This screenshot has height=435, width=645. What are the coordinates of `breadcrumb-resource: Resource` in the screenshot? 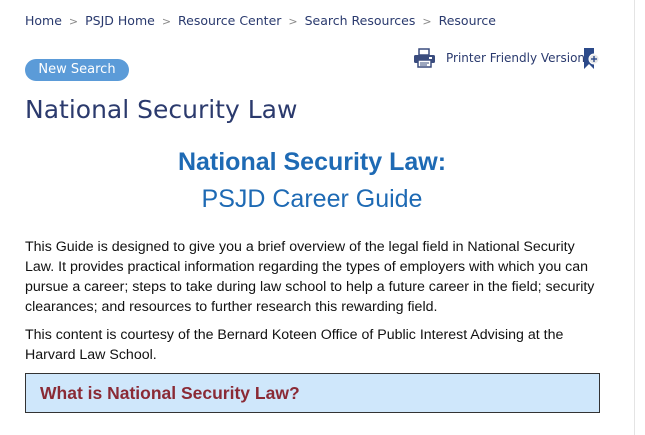 It's located at (467, 20).